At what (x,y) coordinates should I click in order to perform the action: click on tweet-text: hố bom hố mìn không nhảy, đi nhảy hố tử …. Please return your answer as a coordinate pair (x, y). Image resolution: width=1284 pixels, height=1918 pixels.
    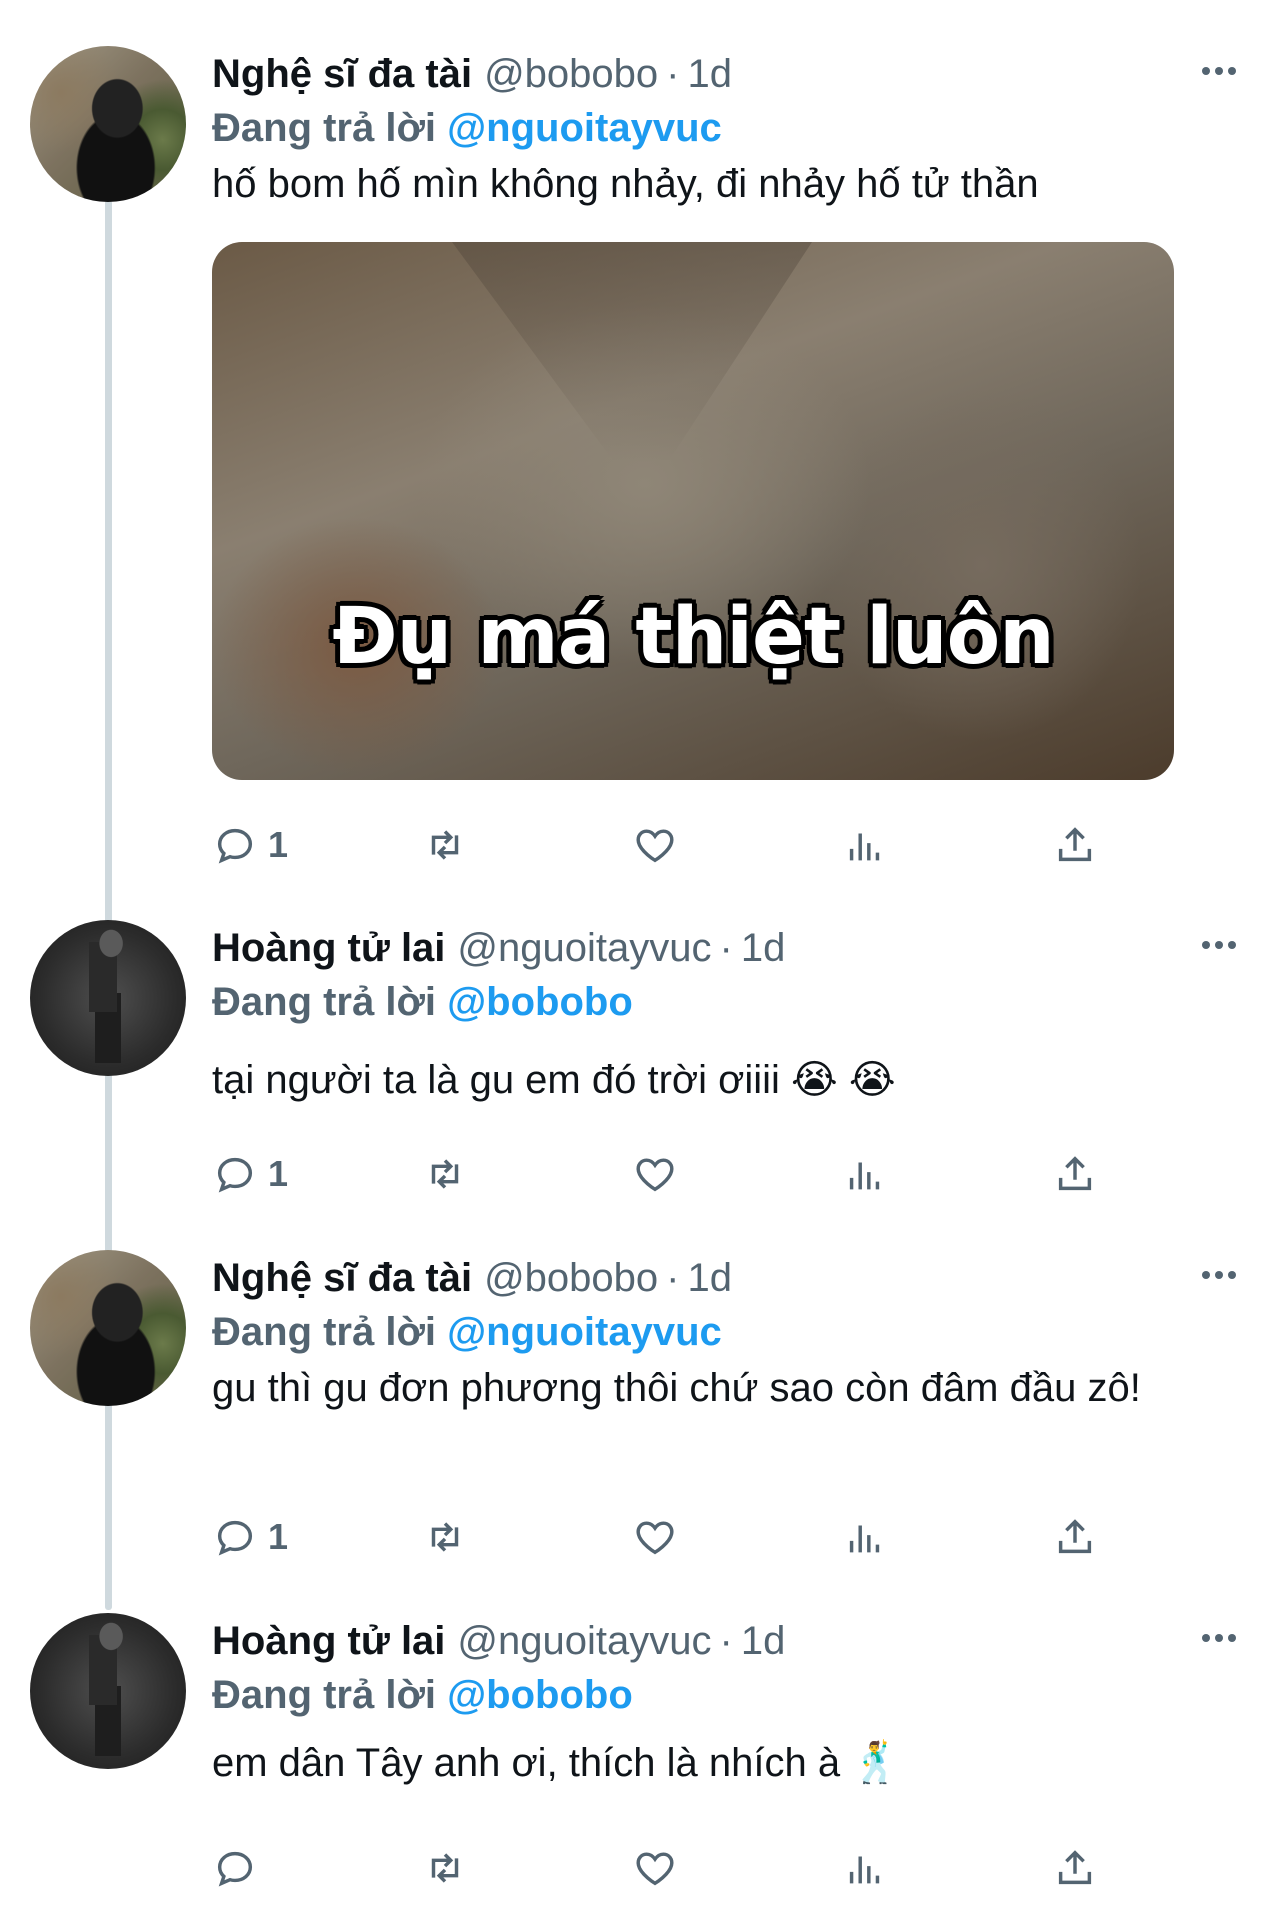
    Looking at the image, I should click on (625, 184).